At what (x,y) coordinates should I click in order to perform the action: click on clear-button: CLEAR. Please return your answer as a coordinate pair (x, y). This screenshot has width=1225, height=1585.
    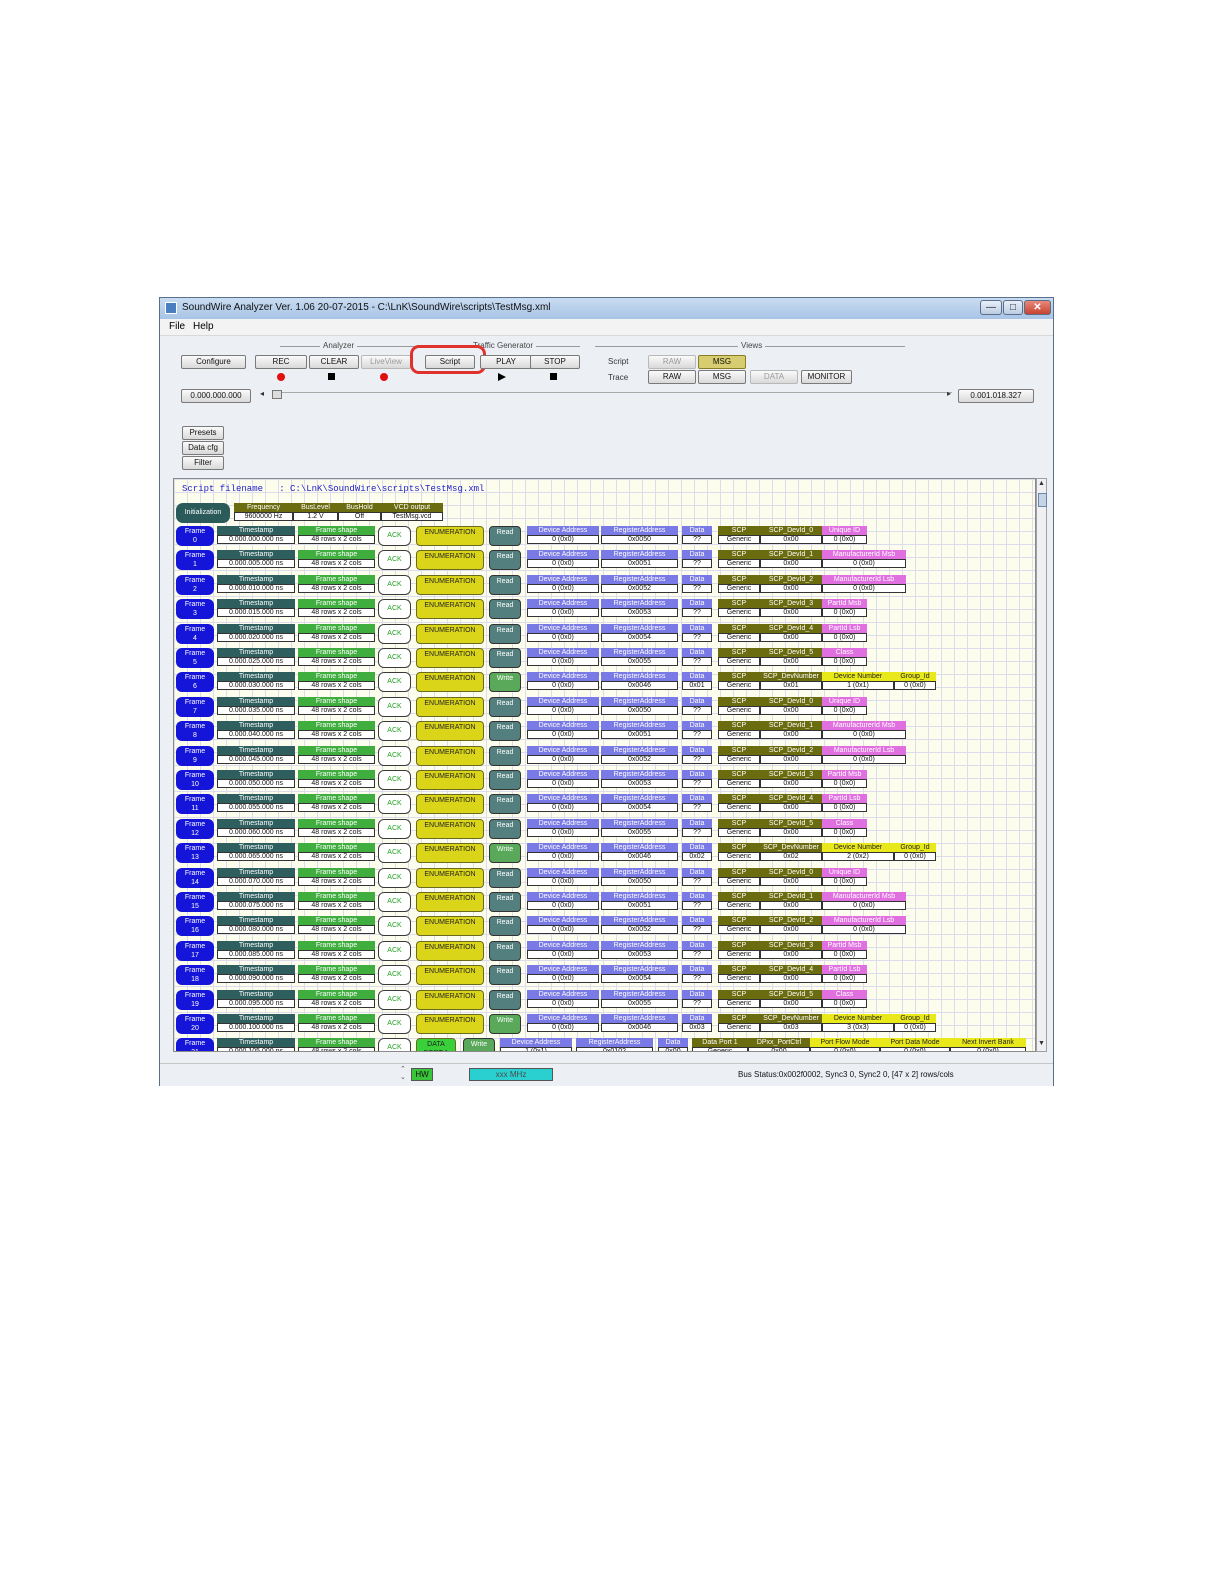
    Looking at the image, I should click on (334, 362).